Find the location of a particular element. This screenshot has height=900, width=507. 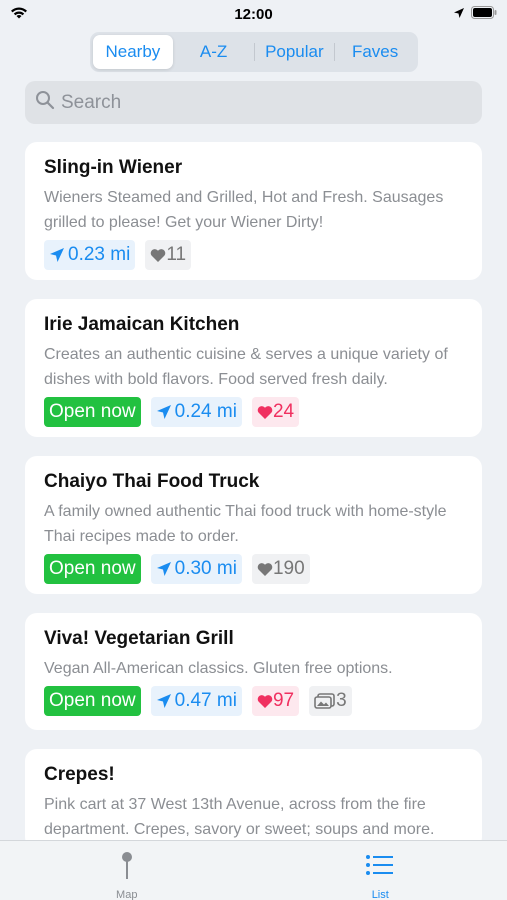

tab-map: Map is located at coordinates (127, 870).